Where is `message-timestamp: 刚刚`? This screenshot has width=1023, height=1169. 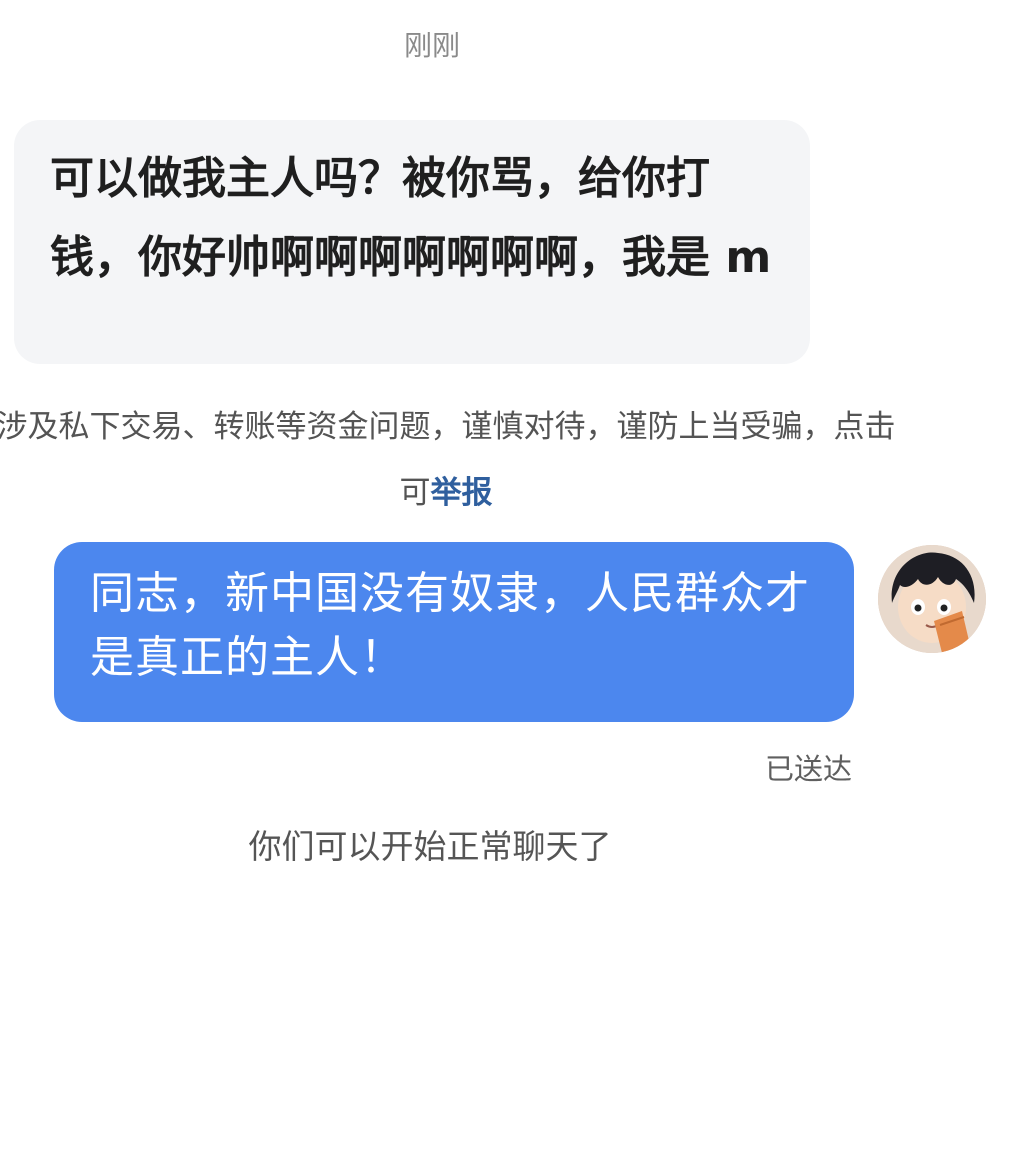
message-timestamp: 刚刚 is located at coordinates (431, 45).